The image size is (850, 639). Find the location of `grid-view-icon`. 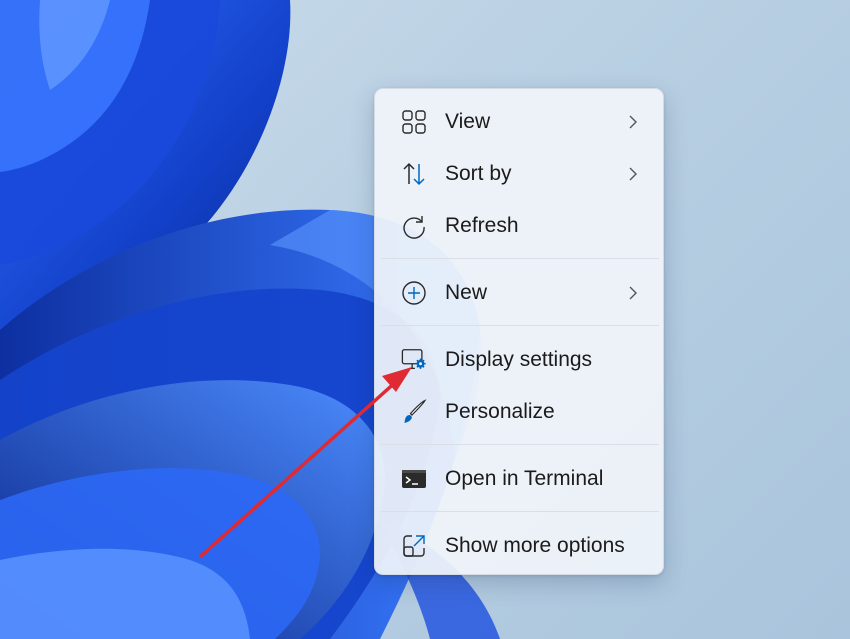

grid-view-icon is located at coordinates (414, 122).